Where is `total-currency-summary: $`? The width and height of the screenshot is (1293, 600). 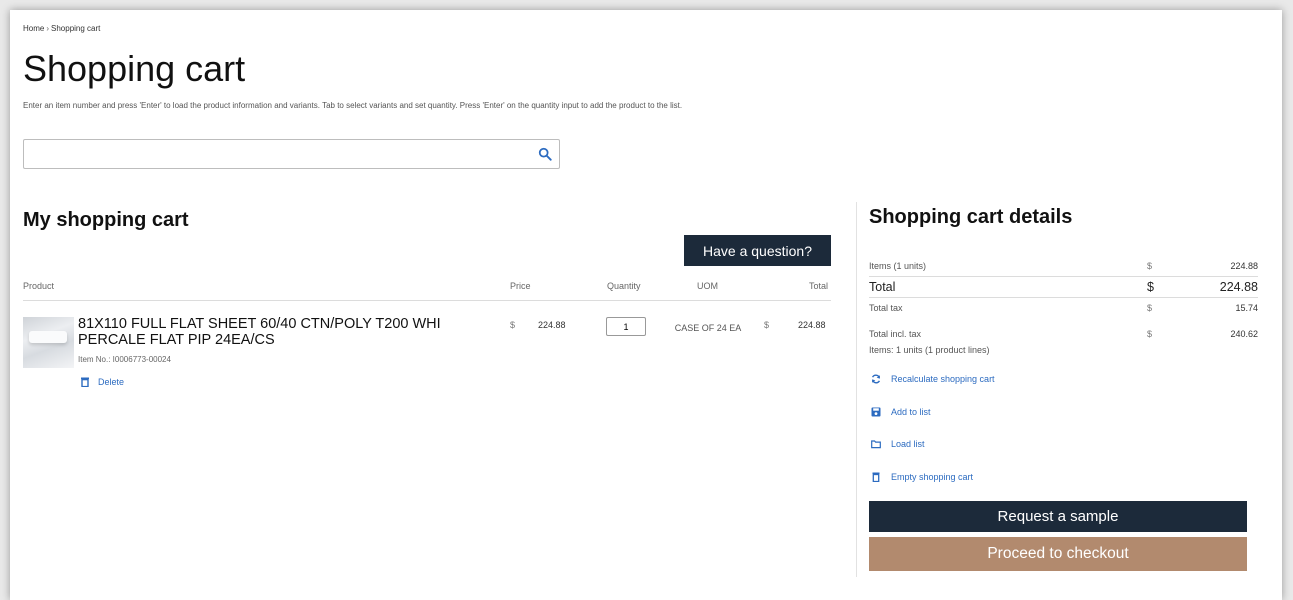 total-currency-summary: $ is located at coordinates (1150, 287).